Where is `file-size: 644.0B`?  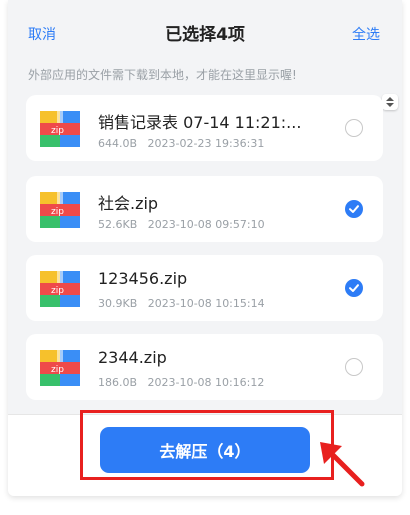
file-size: 644.0B is located at coordinates (118, 143).